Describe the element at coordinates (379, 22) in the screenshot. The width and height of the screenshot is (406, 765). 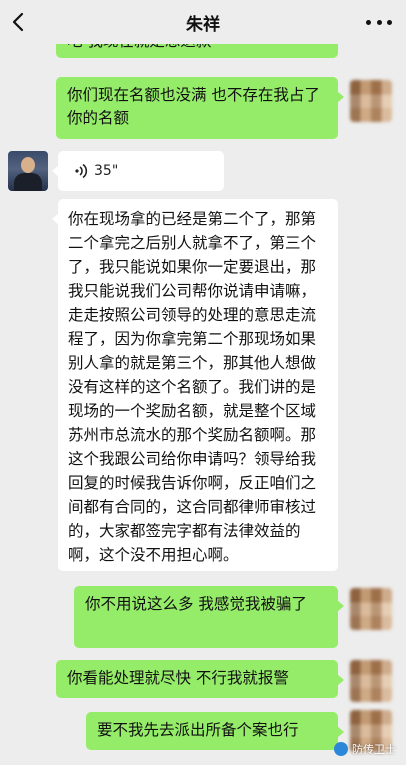
I see `more-button` at that location.